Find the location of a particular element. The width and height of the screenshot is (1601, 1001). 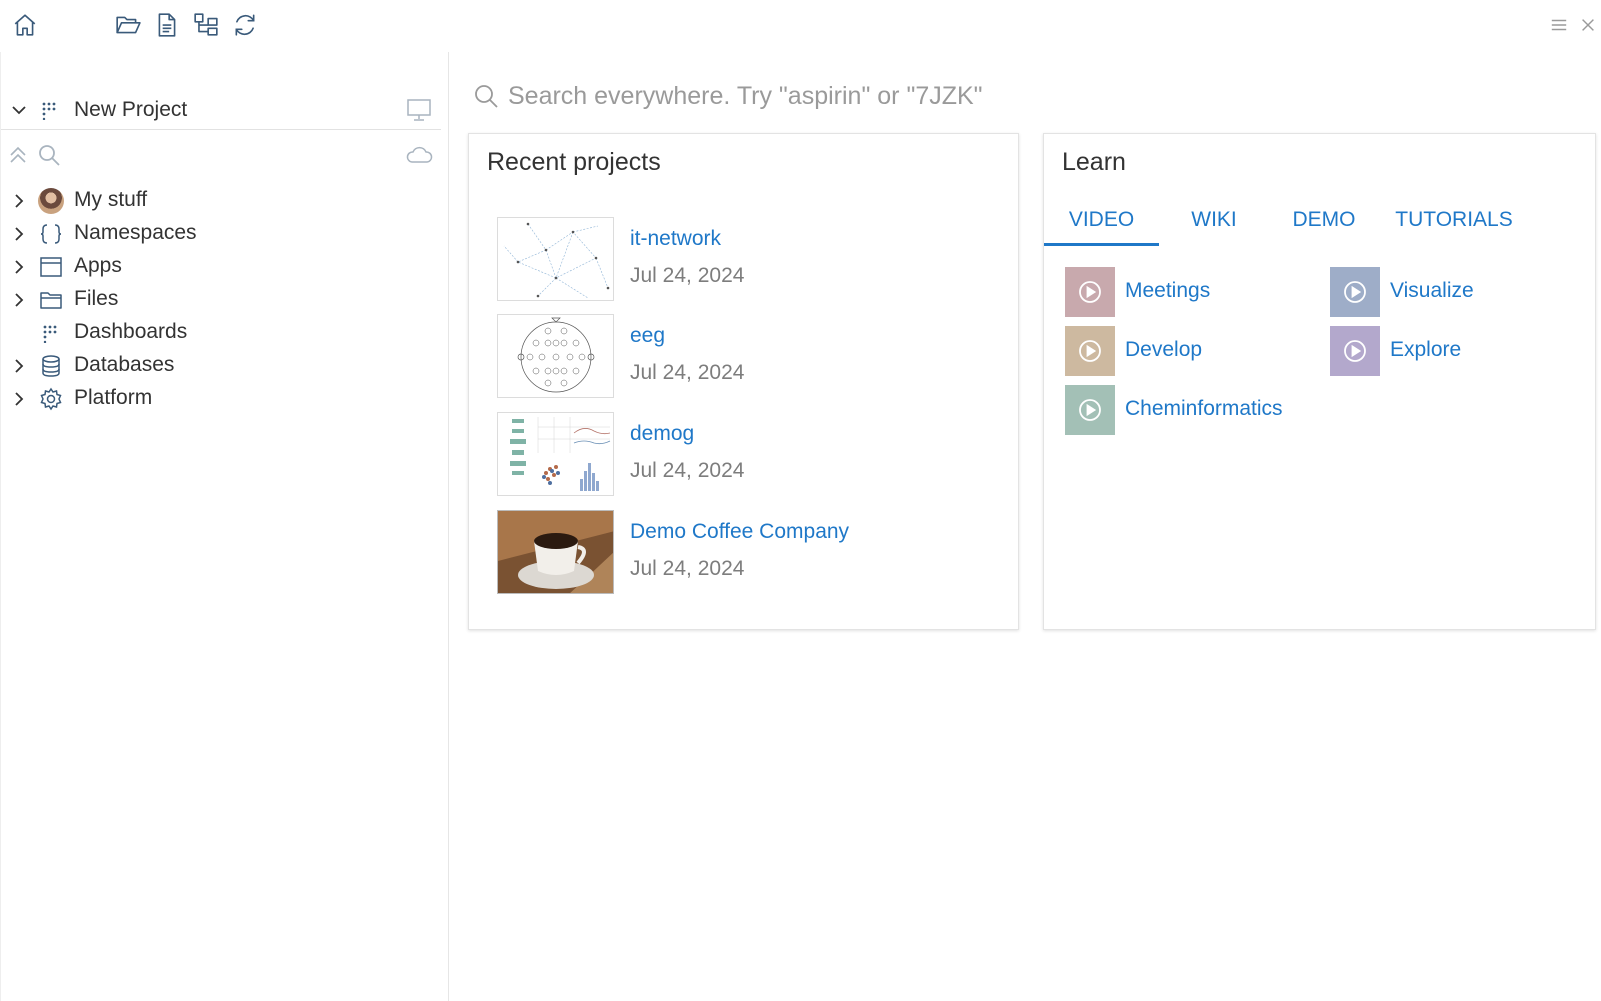

tree-item-label: Platform is located at coordinates (113, 397).